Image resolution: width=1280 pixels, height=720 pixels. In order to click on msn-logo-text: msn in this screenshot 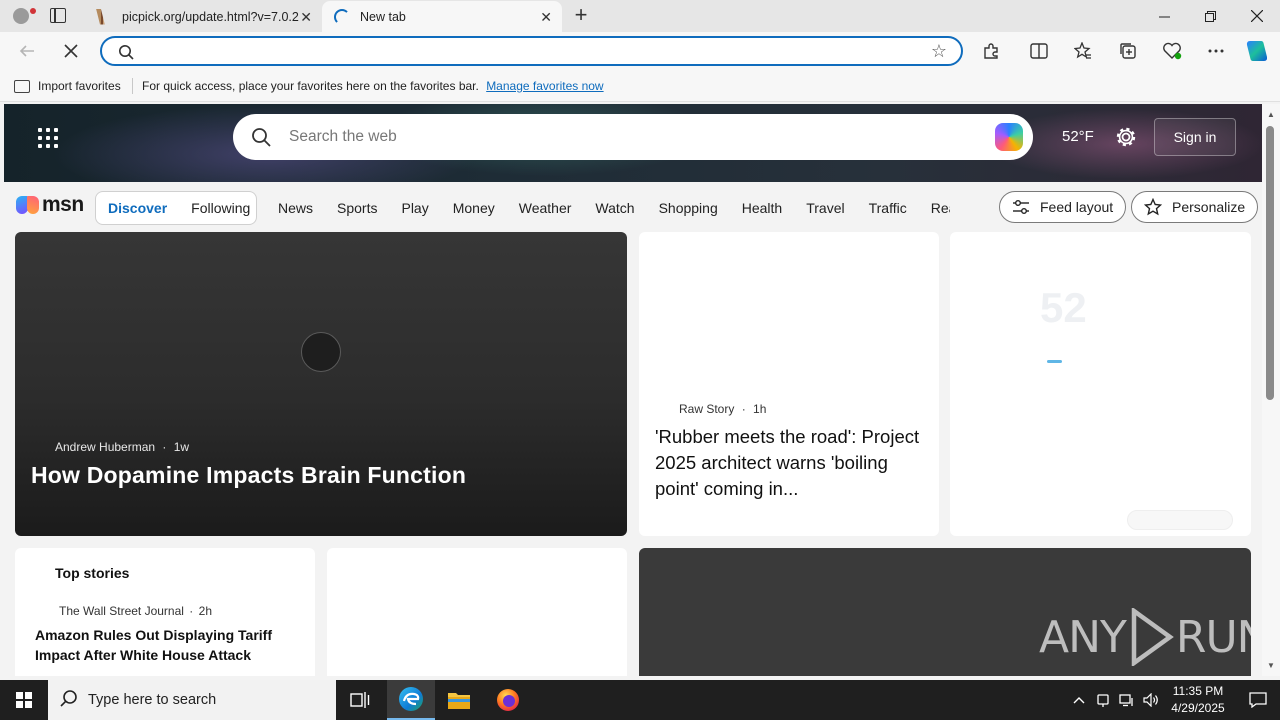, I will do `click(63, 204)`.